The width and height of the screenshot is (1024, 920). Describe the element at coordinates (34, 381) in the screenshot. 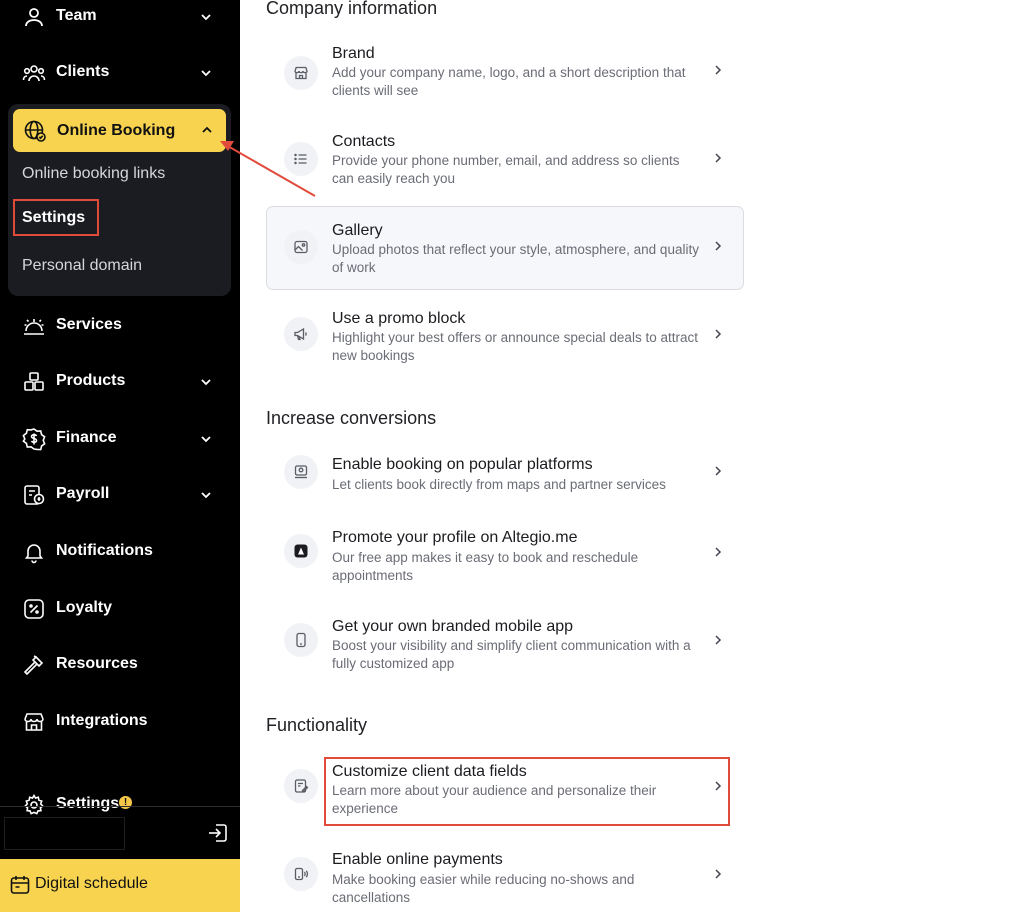

I see `boxes-icon` at that location.